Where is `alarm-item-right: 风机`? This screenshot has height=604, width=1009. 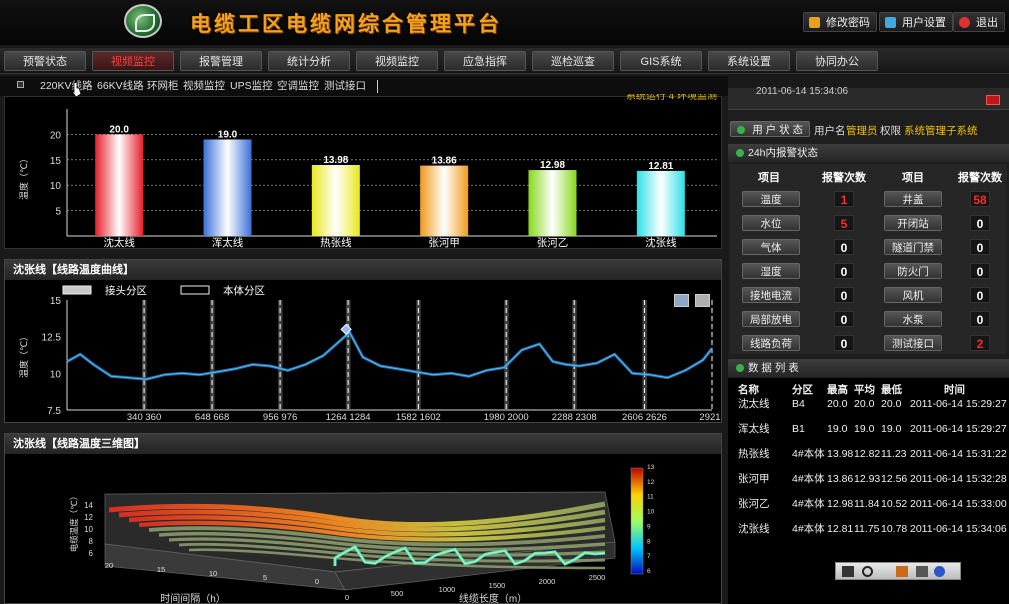
alarm-item-right: 风机 is located at coordinates (913, 295).